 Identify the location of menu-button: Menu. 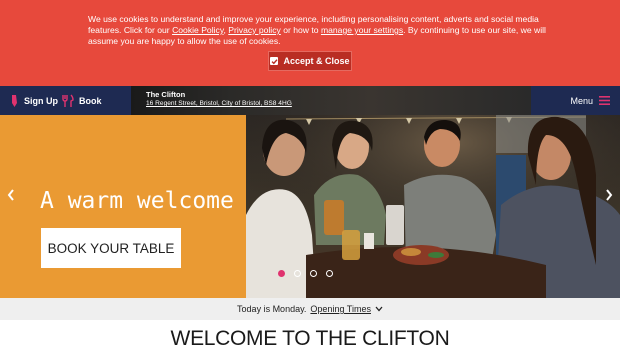
(575, 100).